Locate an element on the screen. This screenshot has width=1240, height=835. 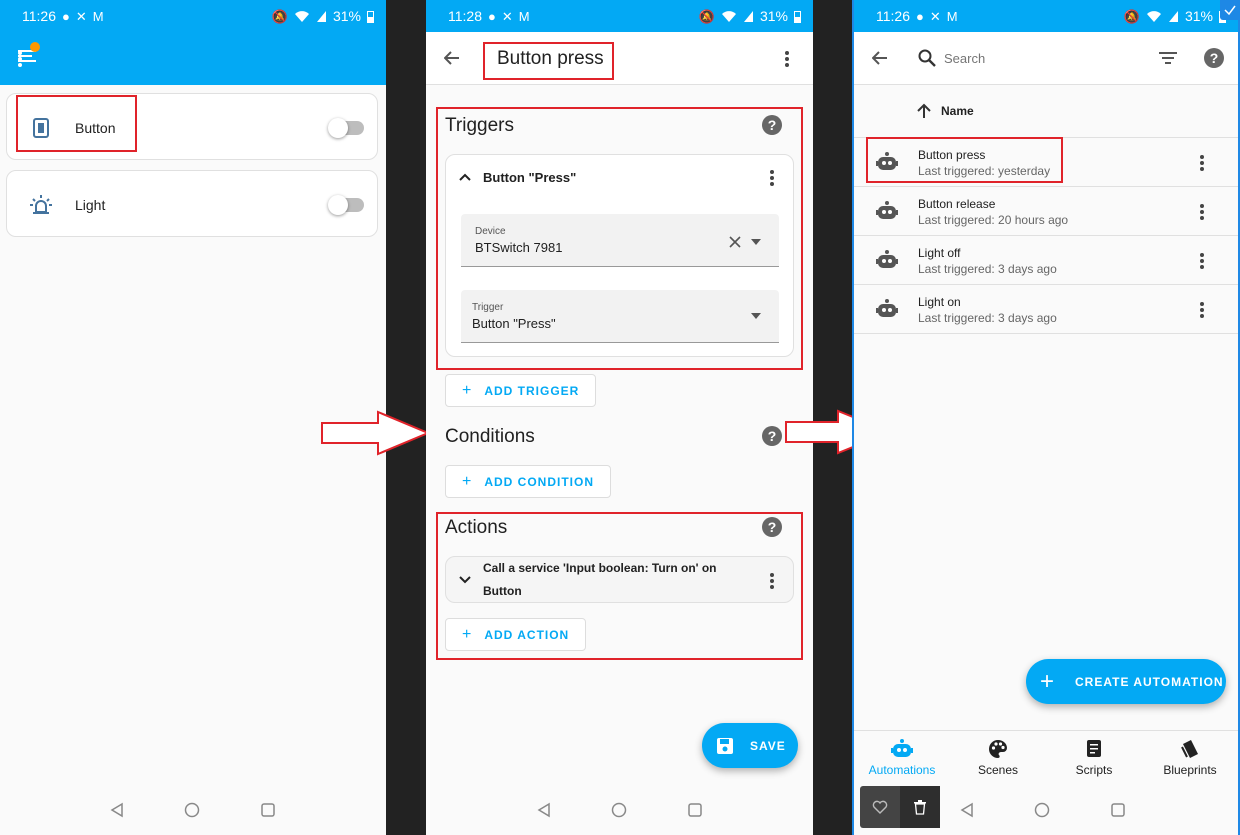
search-bar: ? is located at coordinates (1046, 58).